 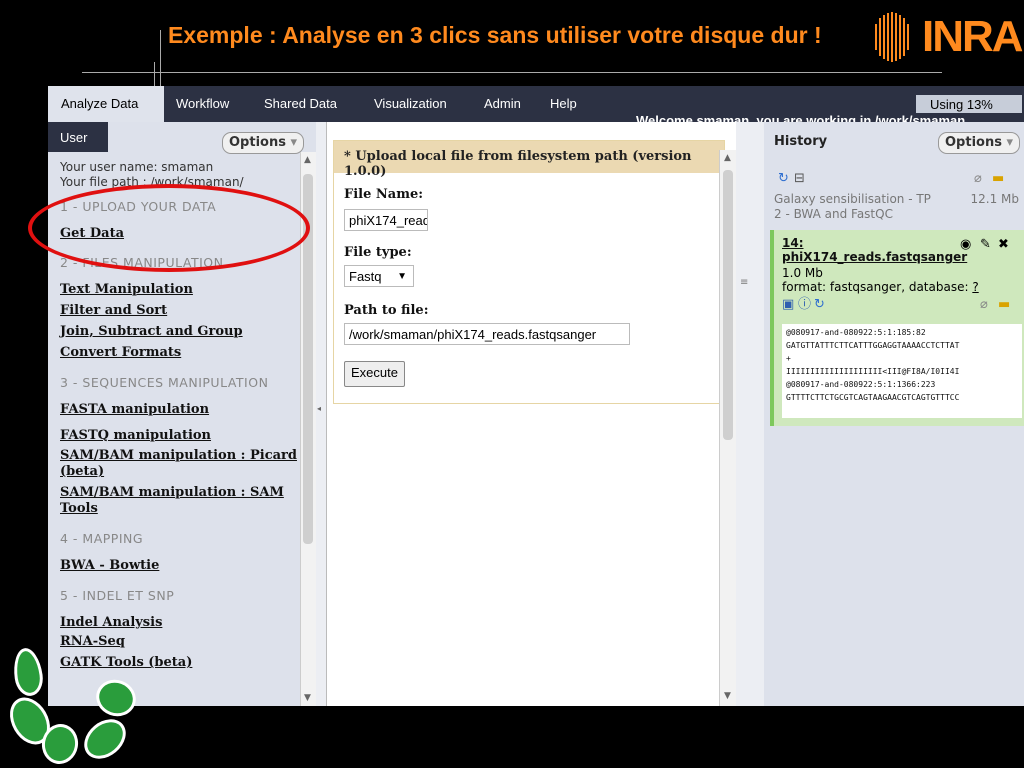 What do you see at coordinates (257, 142) in the screenshot?
I see `tool-options-label: Options` at bounding box center [257, 142].